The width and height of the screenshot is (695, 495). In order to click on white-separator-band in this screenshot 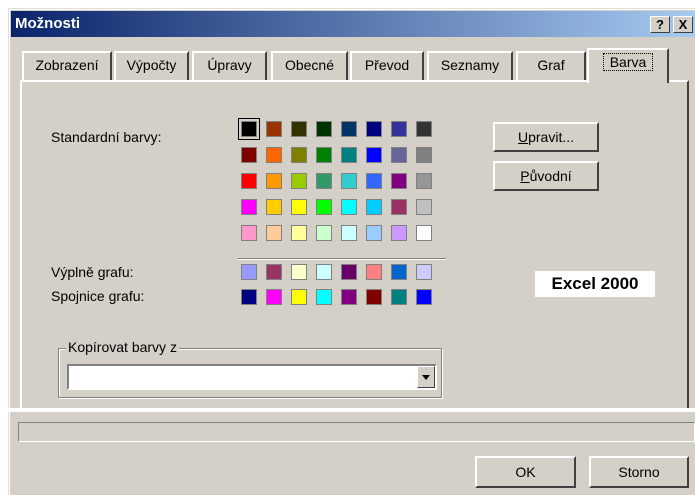, I will do `click(347, 410)`.